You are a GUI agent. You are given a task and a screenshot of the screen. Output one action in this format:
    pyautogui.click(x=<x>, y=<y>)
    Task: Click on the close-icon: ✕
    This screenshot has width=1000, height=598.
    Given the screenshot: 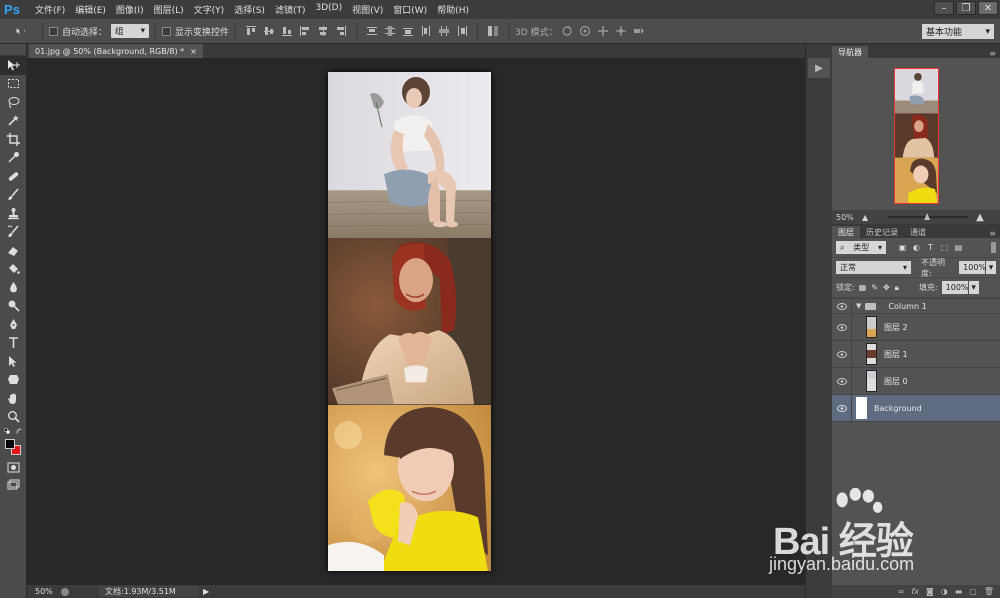 What is the action you would take?
    pyautogui.click(x=988, y=8)
    